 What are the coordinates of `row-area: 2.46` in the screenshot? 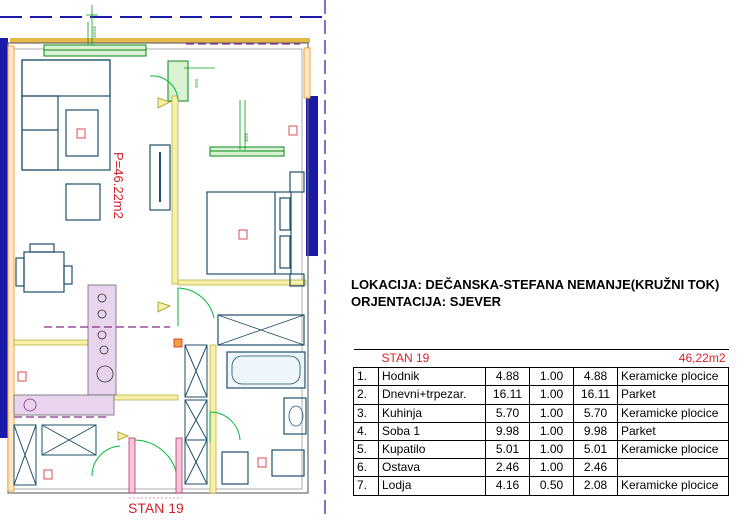 It's located at (507, 468).